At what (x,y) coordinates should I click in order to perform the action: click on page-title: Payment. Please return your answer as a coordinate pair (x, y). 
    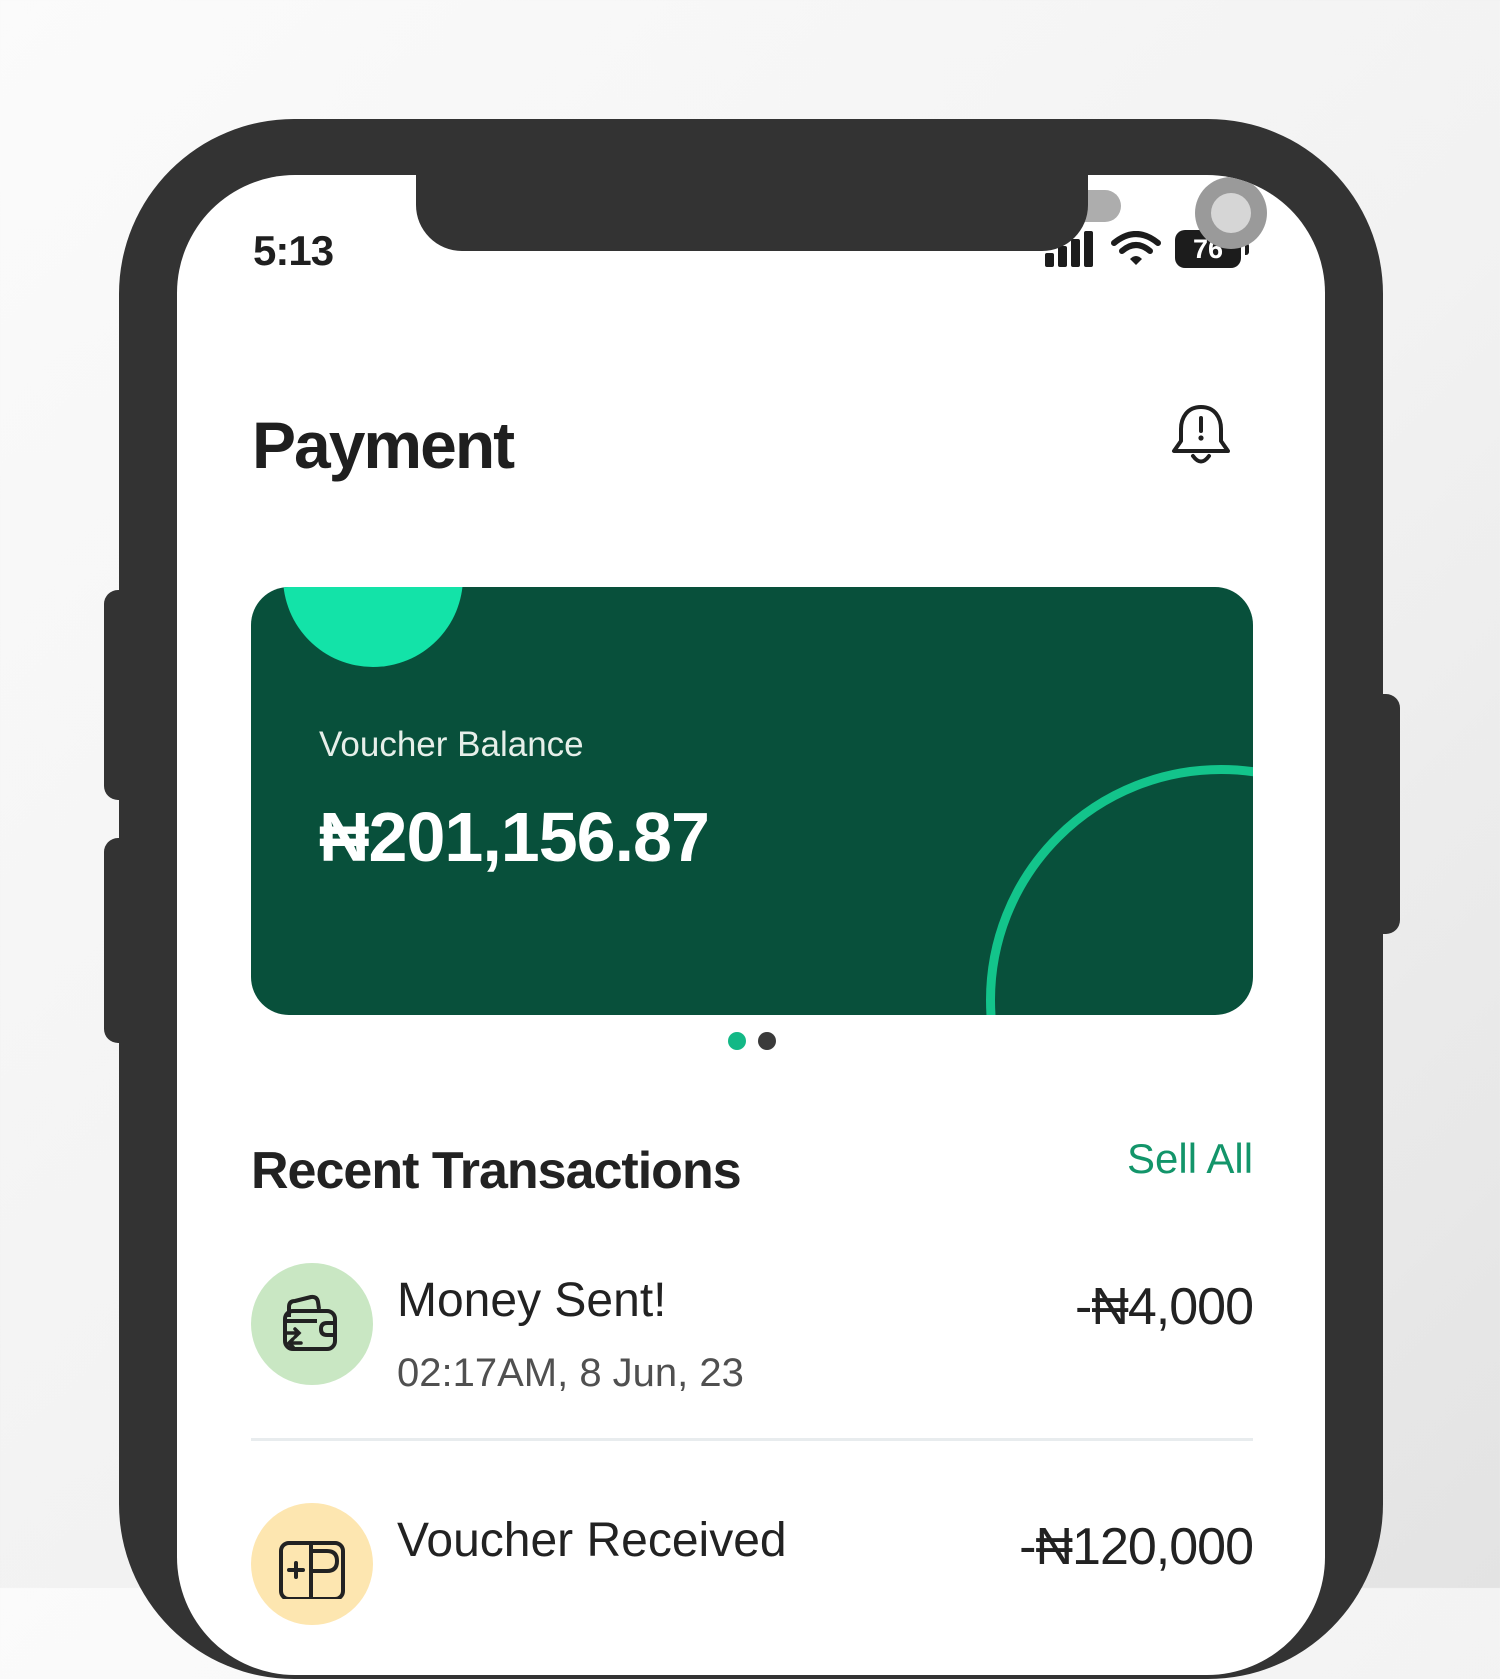
    Looking at the image, I should click on (383, 445).